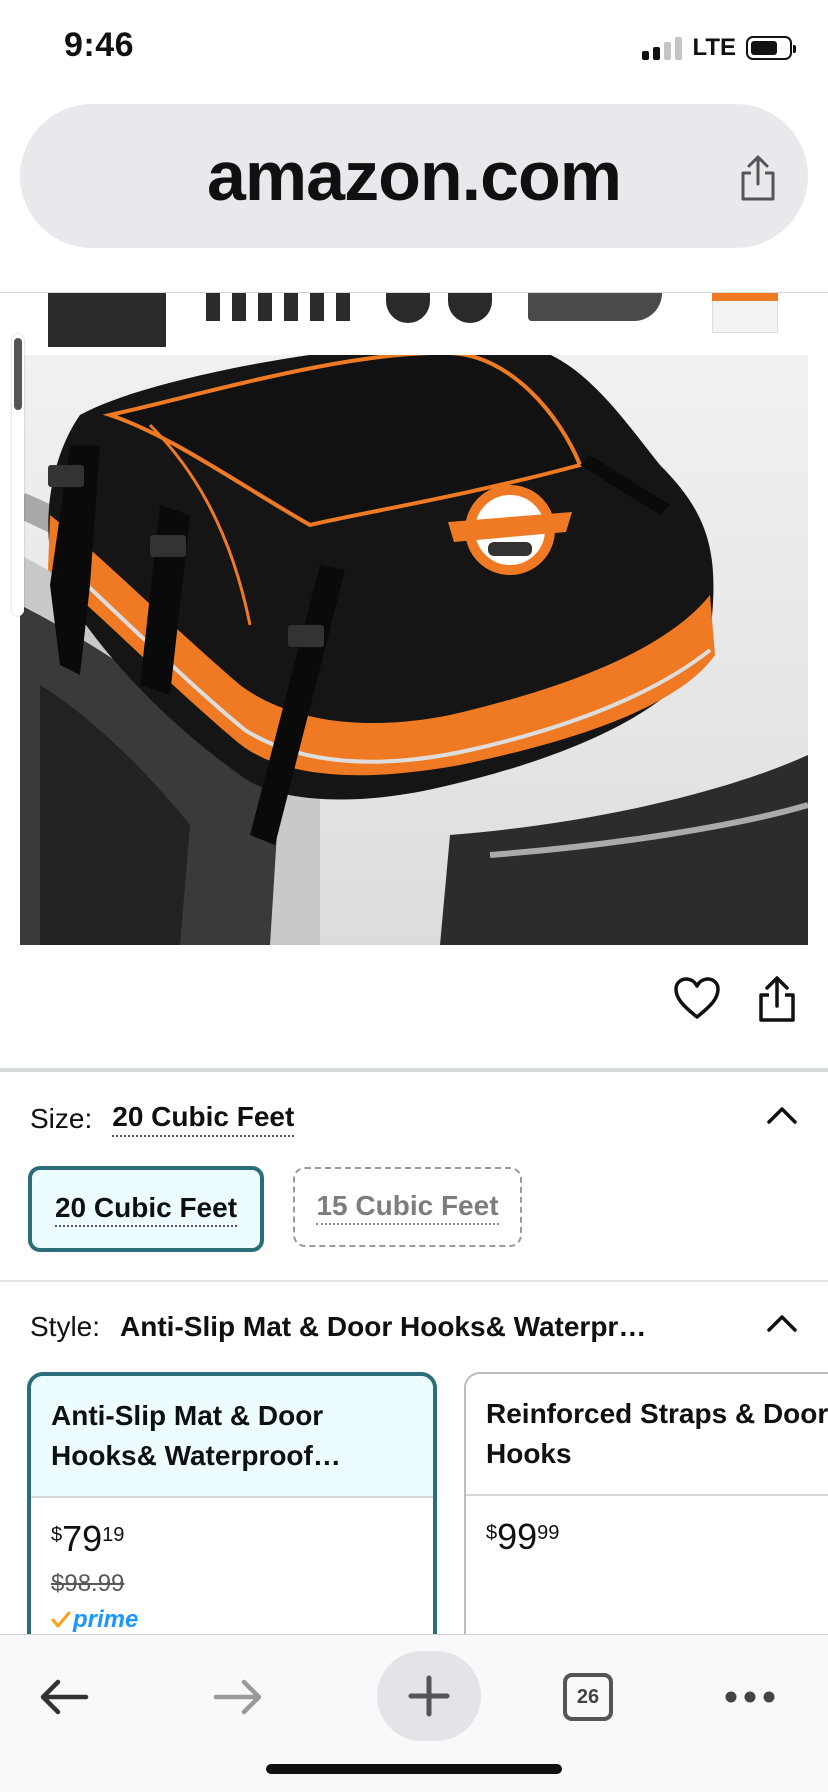 This screenshot has width=828, height=1792. Describe the element at coordinates (232, 1620) in the screenshot. I see `prime-badge: prime` at that location.